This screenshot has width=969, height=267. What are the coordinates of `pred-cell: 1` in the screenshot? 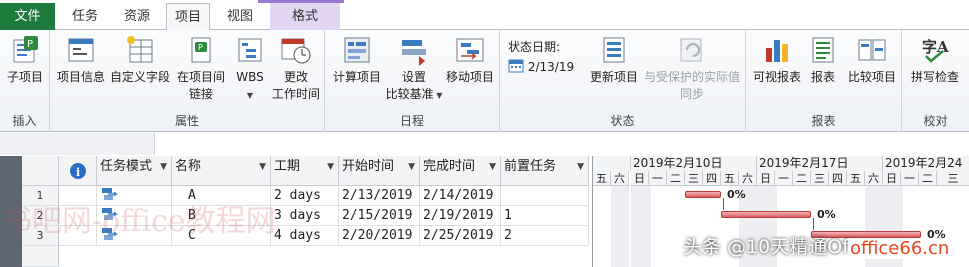 It's located at (545, 216).